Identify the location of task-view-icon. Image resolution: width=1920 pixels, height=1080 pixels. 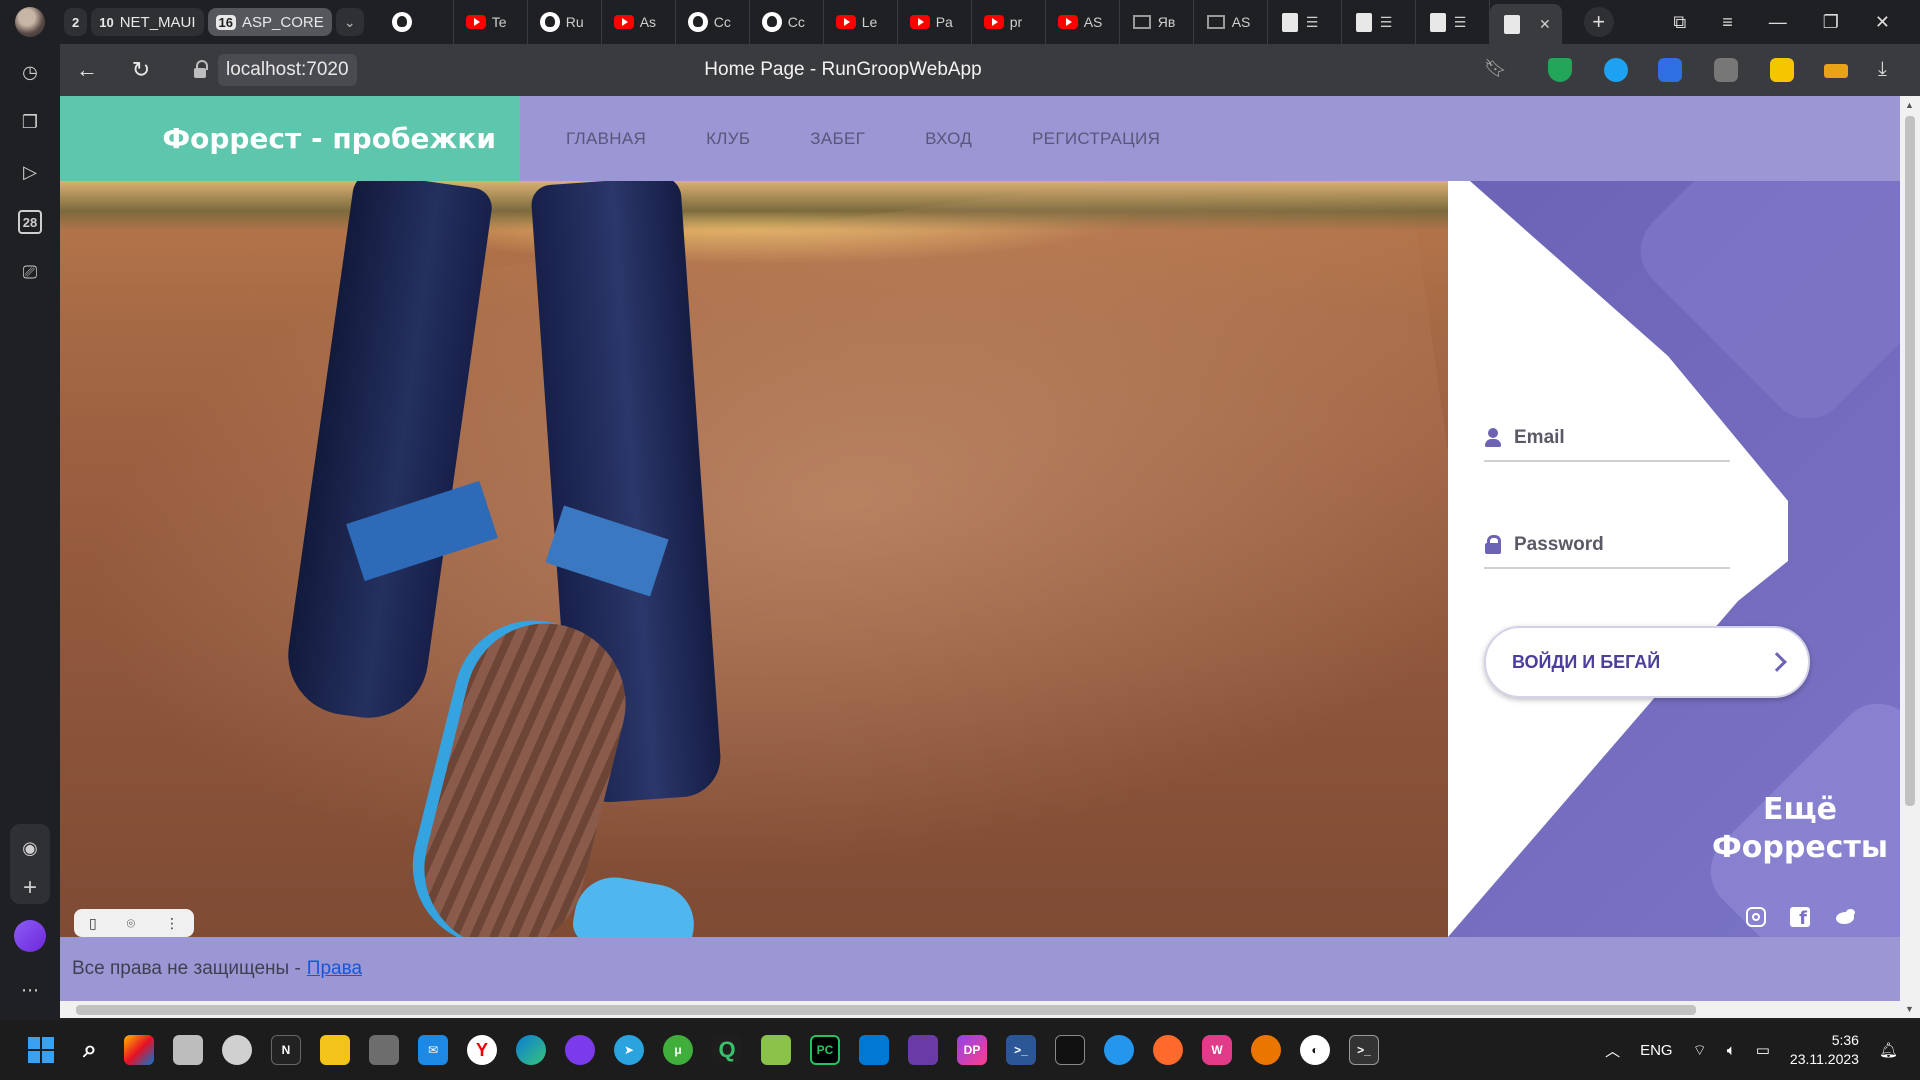
(188, 1050).